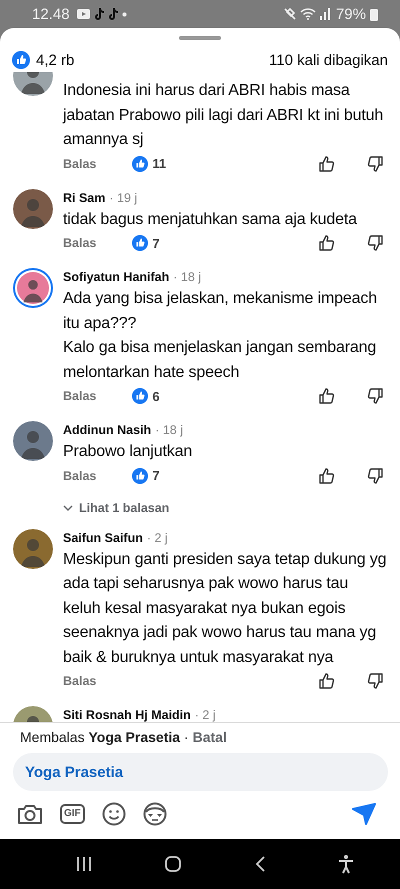 The width and height of the screenshot is (400, 889). I want to click on home-icon, so click(173, 864).